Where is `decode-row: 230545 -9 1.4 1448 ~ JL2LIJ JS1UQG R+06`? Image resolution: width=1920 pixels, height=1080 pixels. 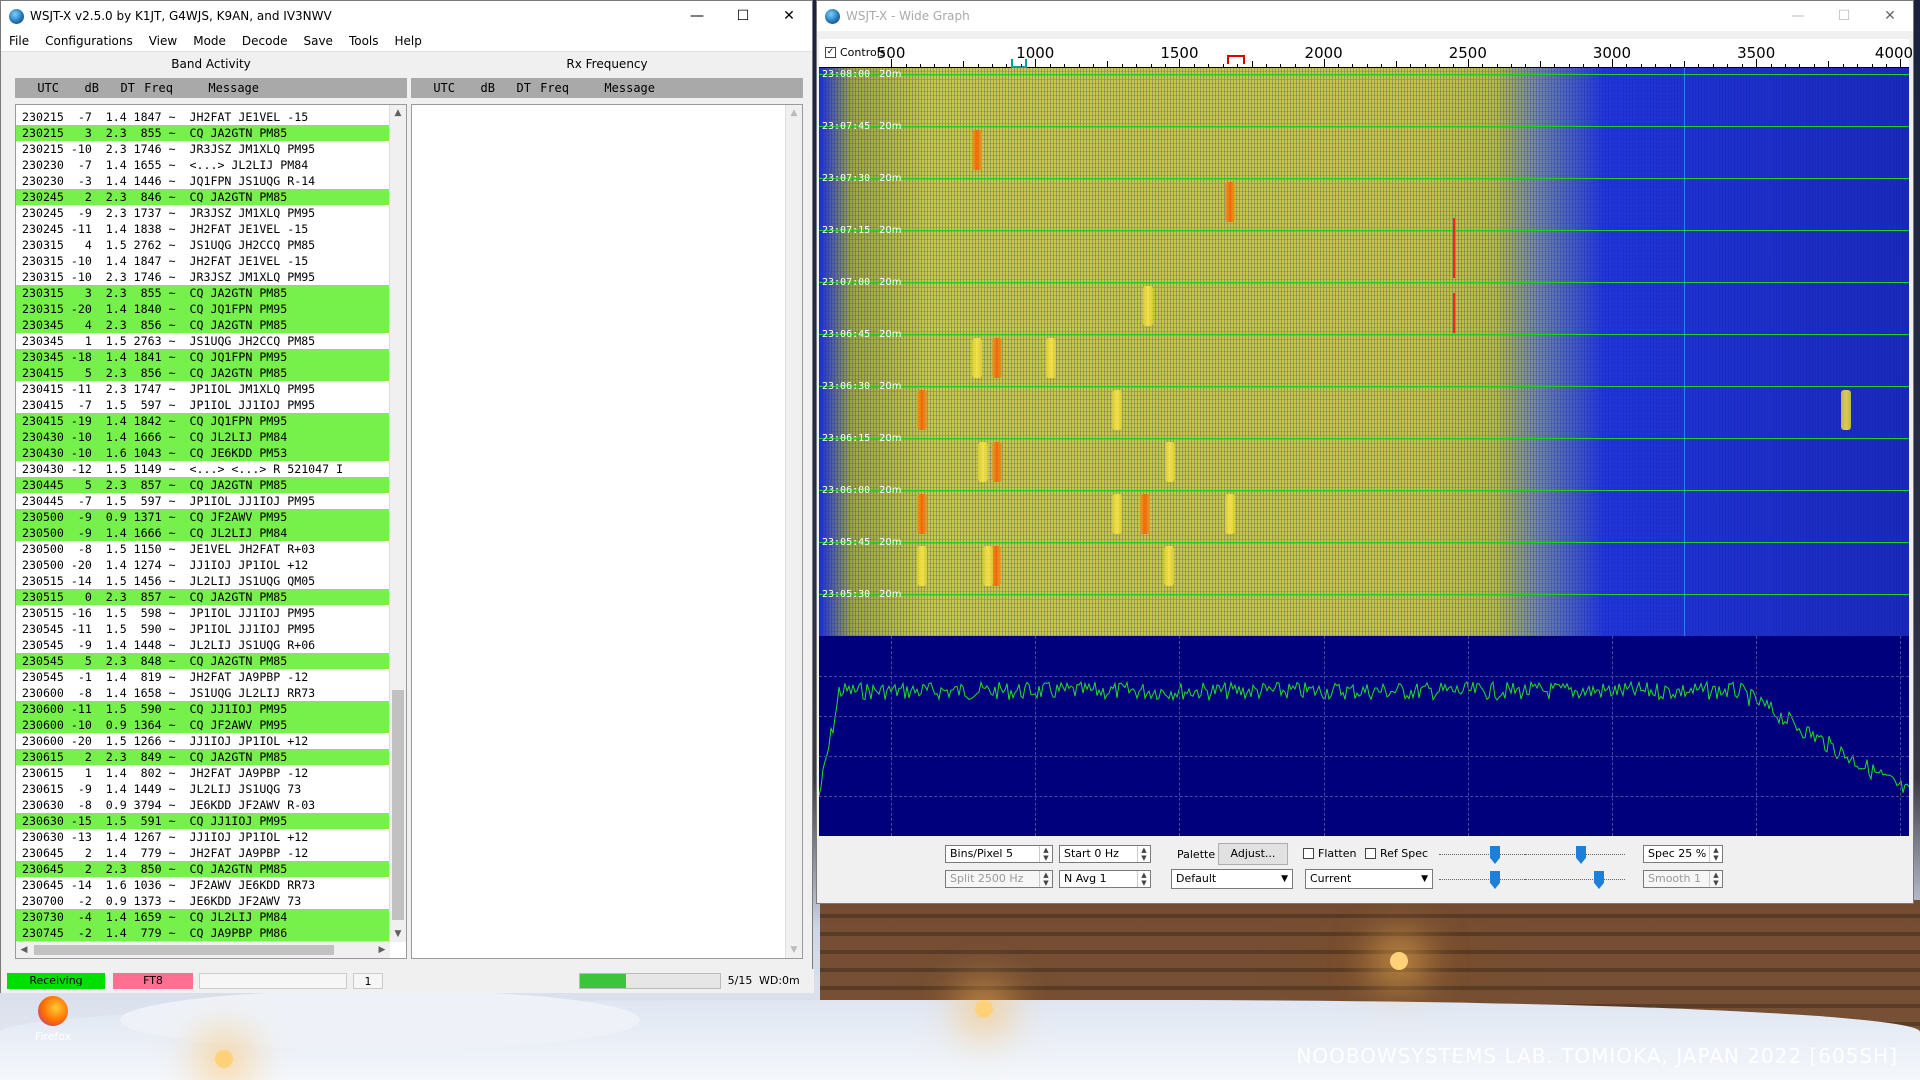 decode-row: 230545 -9 1.4 1448 ~ JL2LIJ JS1UQG R+06 is located at coordinates (205, 645).